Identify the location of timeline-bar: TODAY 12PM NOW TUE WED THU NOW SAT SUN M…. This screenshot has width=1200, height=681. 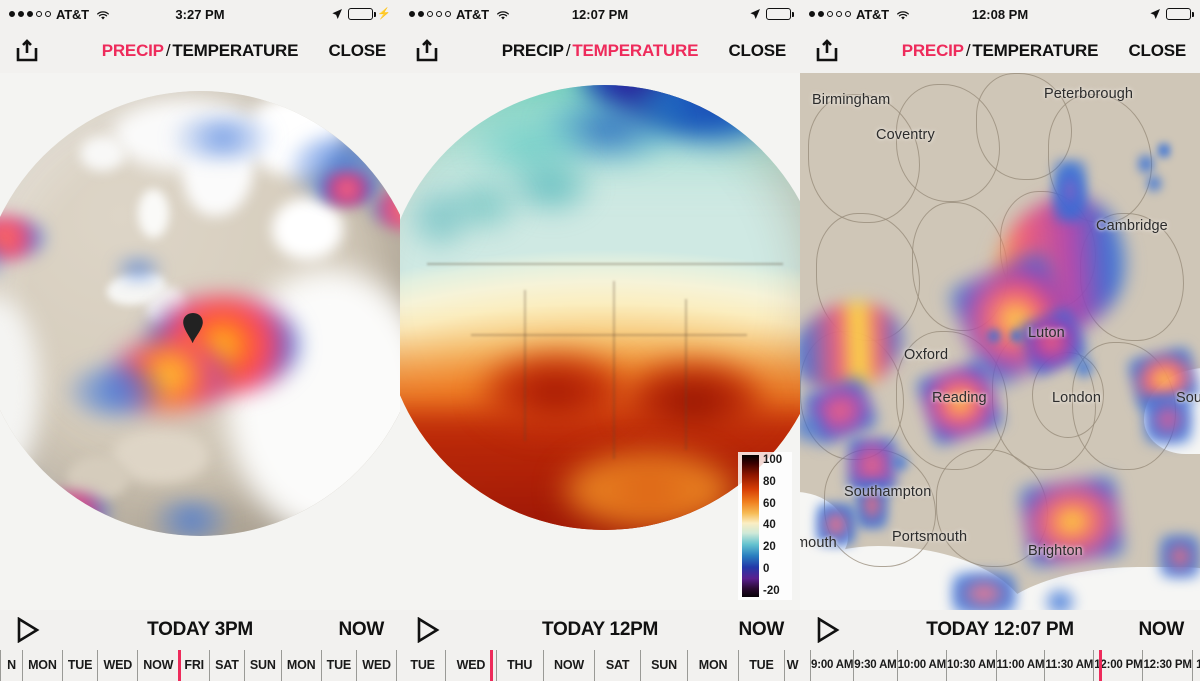
(600, 645).